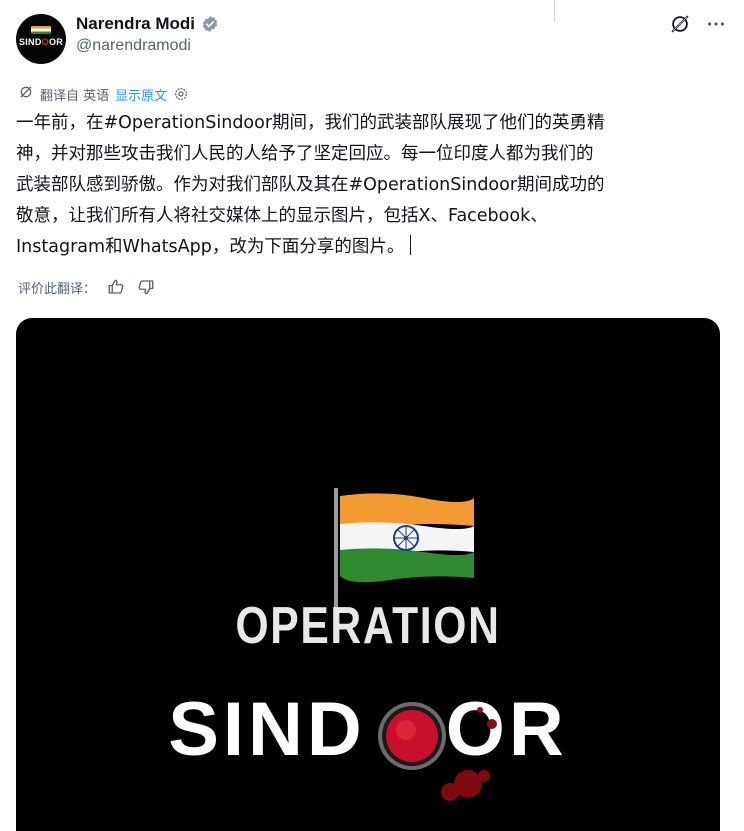  Describe the element at coordinates (141, 94) in the screenshot. I see `show-original-link: 显示原文` at that location.